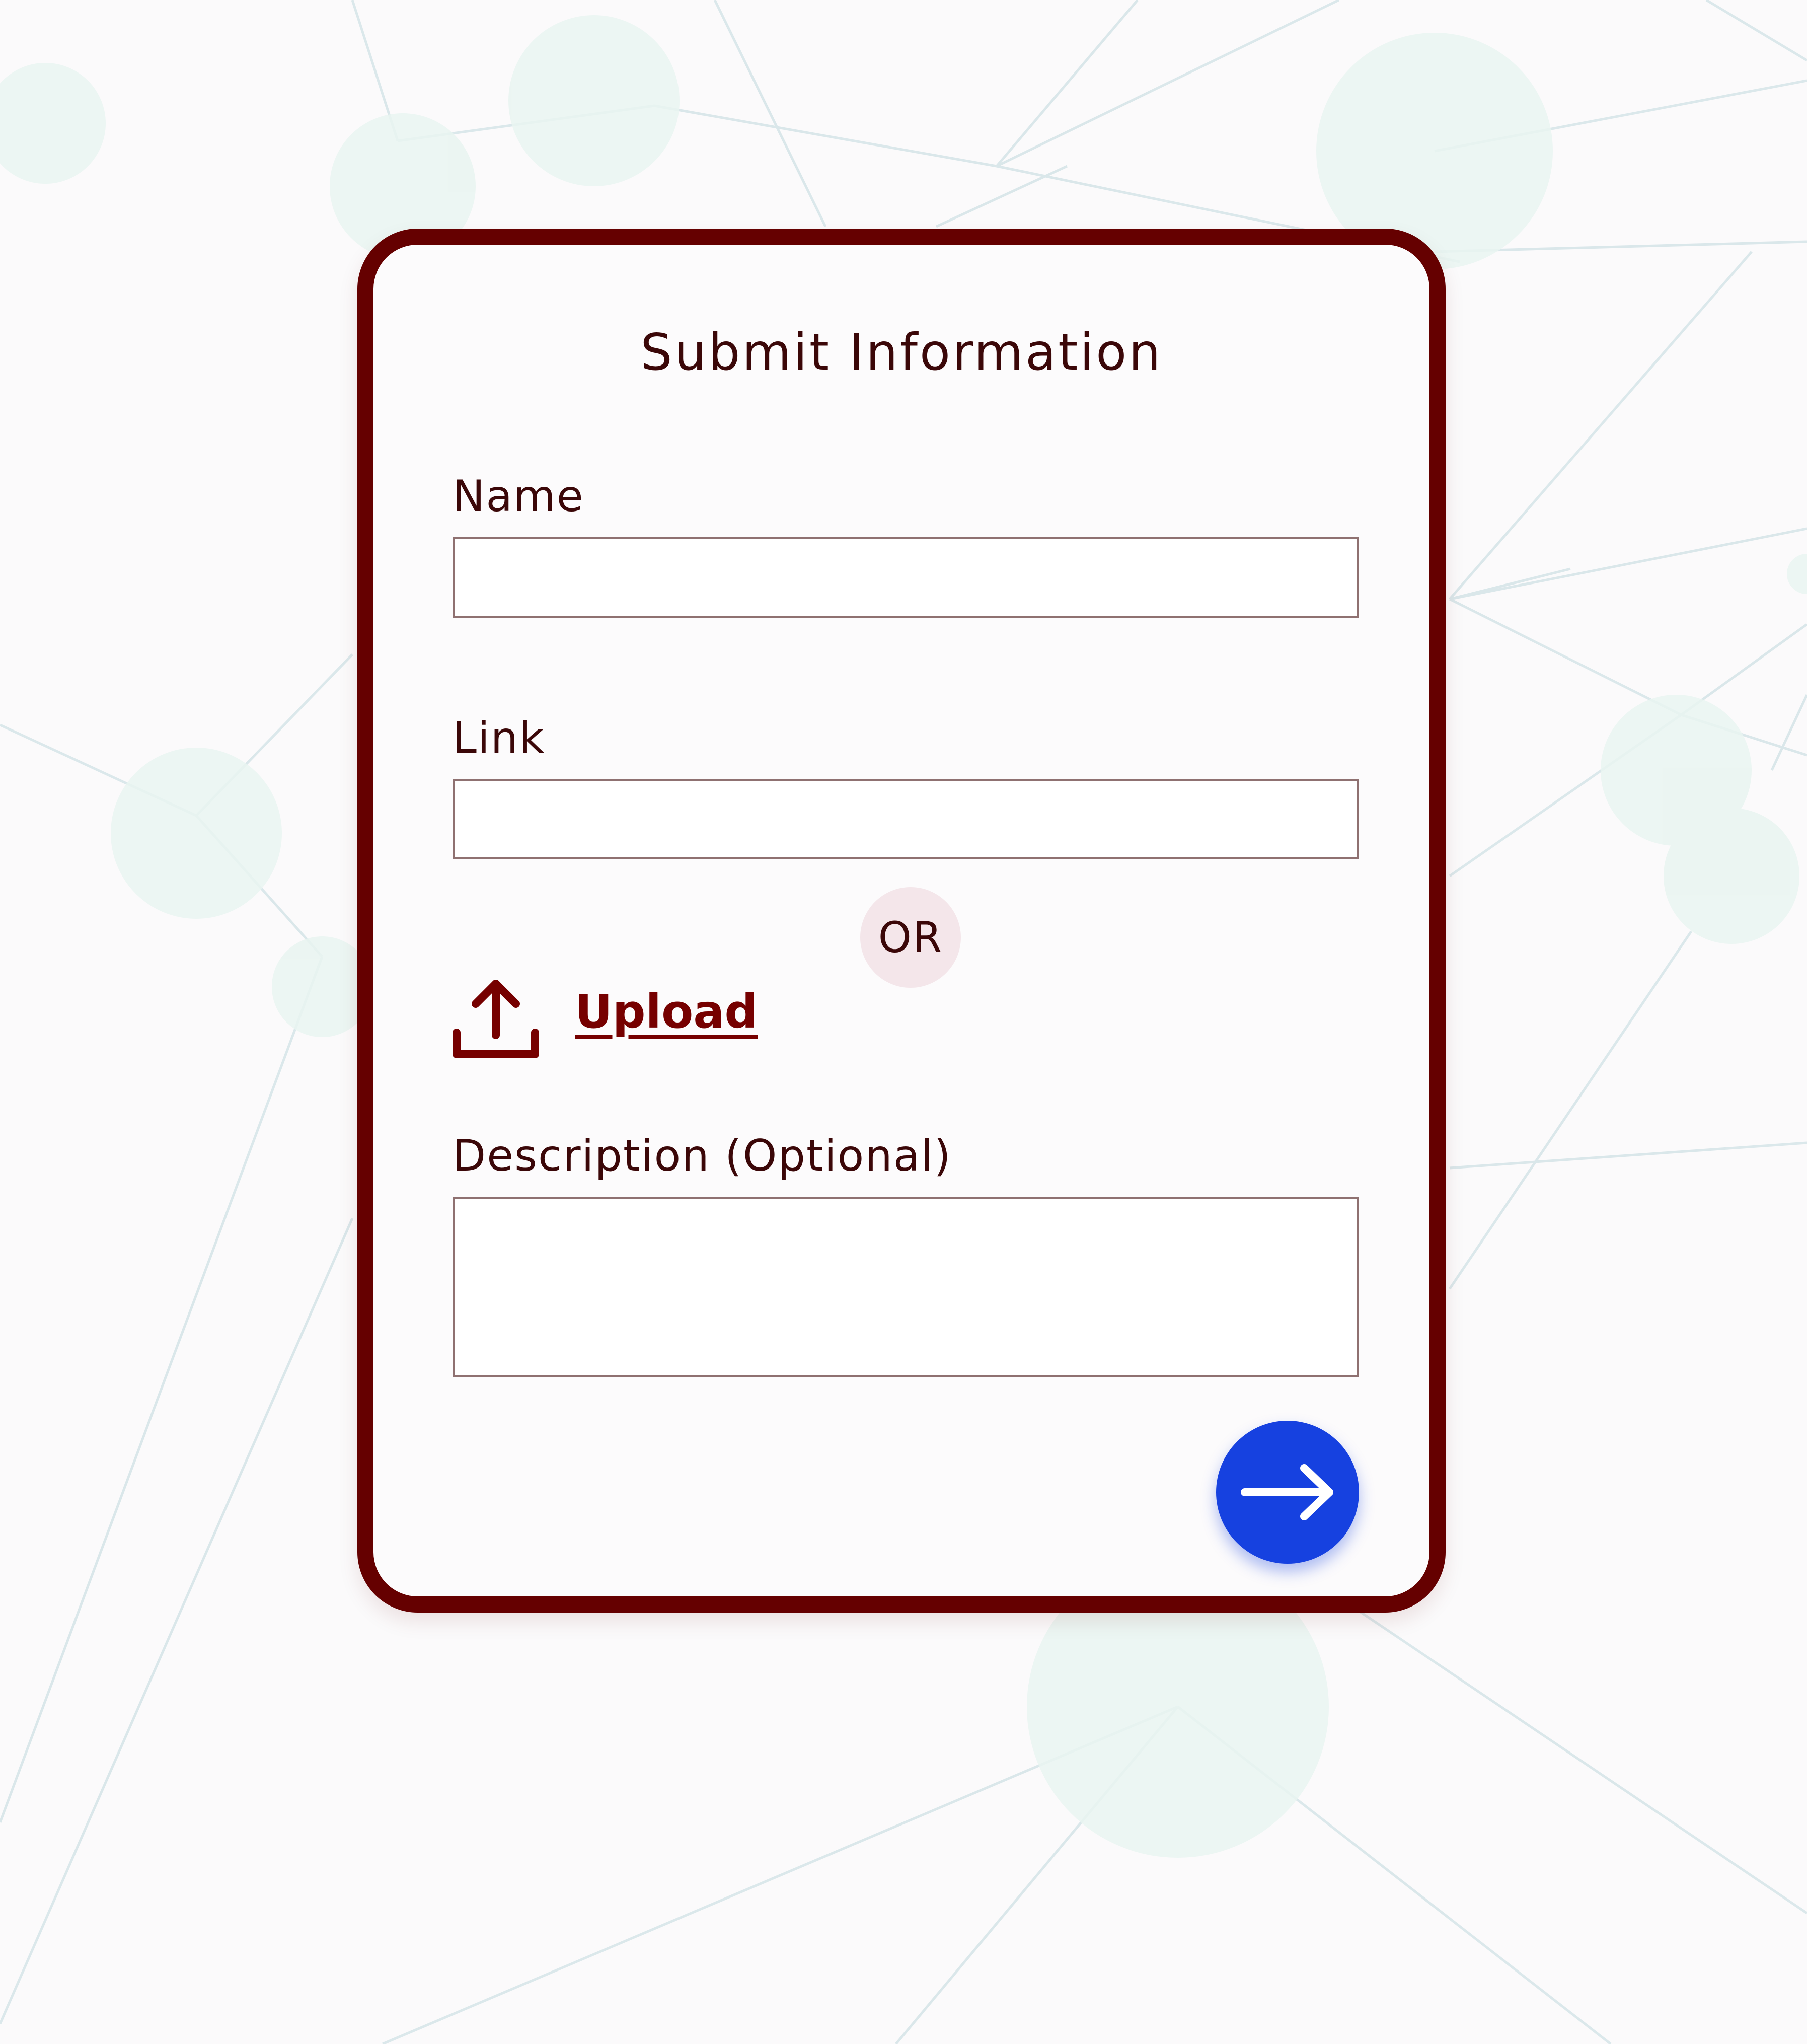 The height and width of the screenshot is (2044, 1807). I want to click on description-label: Description (Optional), so click(702, 1156).